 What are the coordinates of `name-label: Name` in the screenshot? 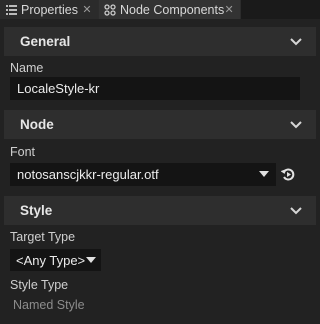 It's located at (27, 68).